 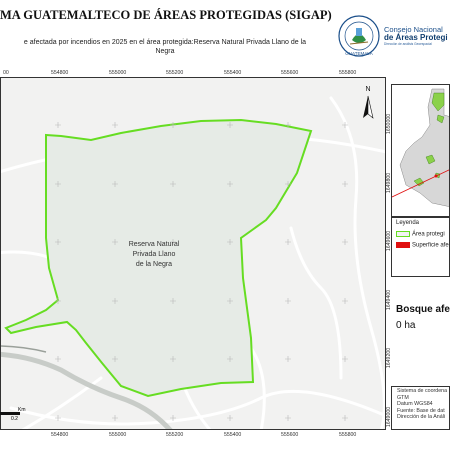 What do you see at coordinates (423, 309) in the screenshot?
I see `affected-heading: Bosque afe` at bounding box center [423, 309].